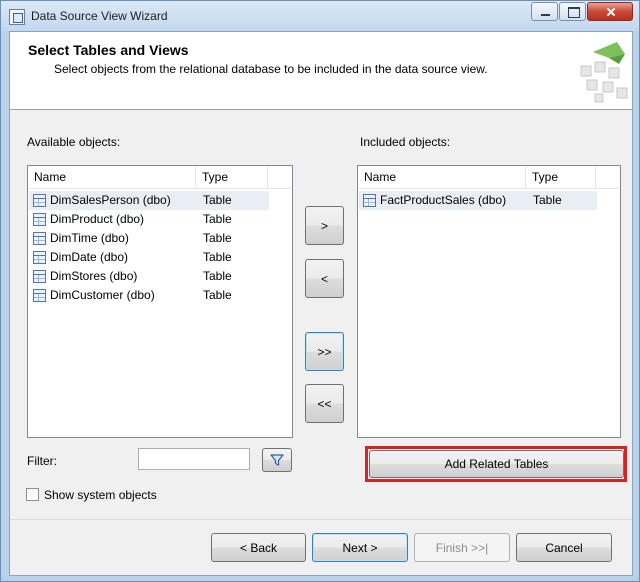  What do you see at coordinates (100, 495) in the screenshot?
I see `show-system-objects-label: Show system objects` at bounding box center [100, 495].